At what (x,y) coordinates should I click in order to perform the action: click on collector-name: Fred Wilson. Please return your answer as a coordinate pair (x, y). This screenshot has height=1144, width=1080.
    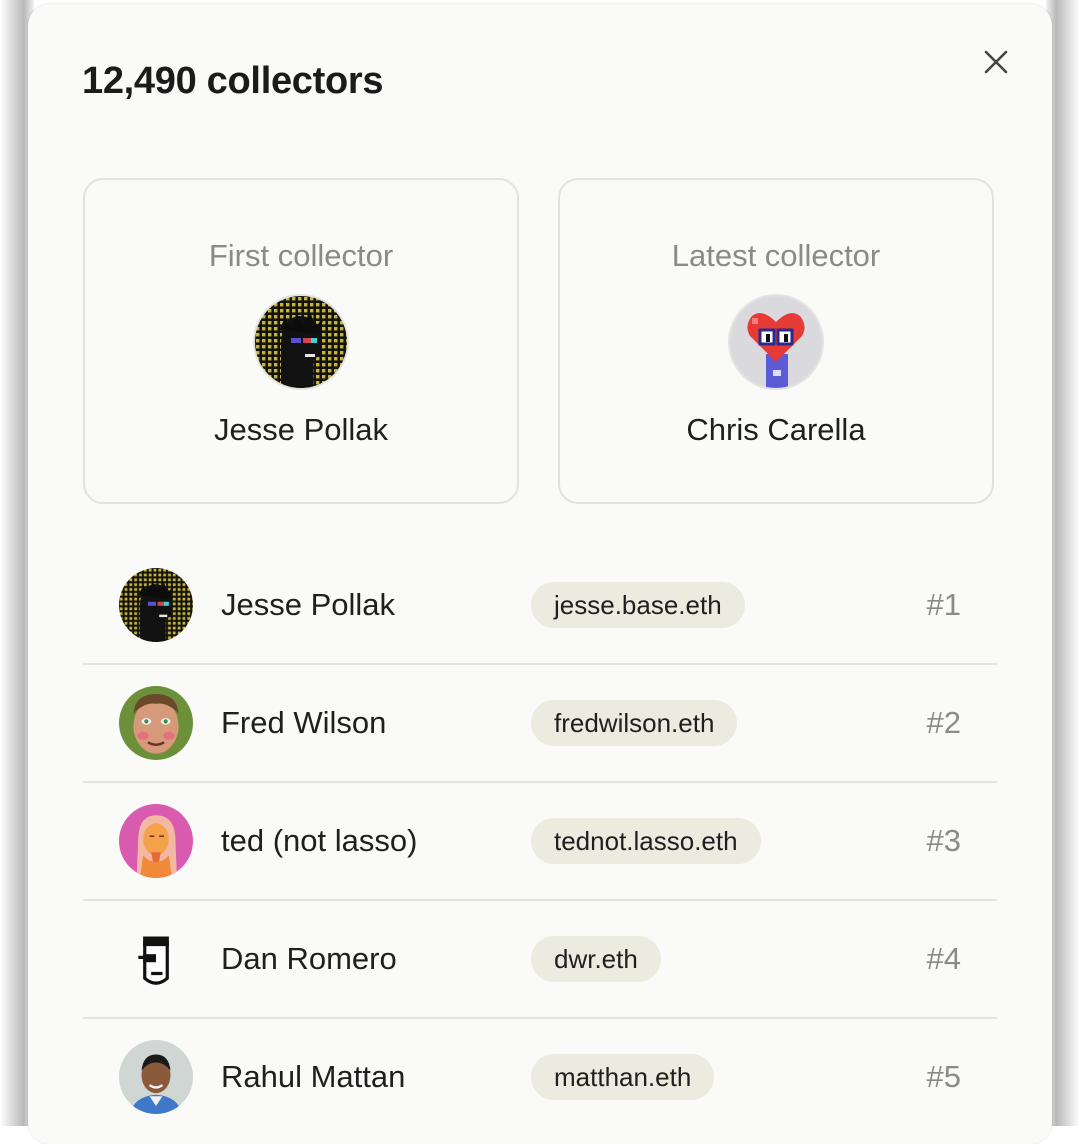
    Looking at the image, I should click on (304, 722).